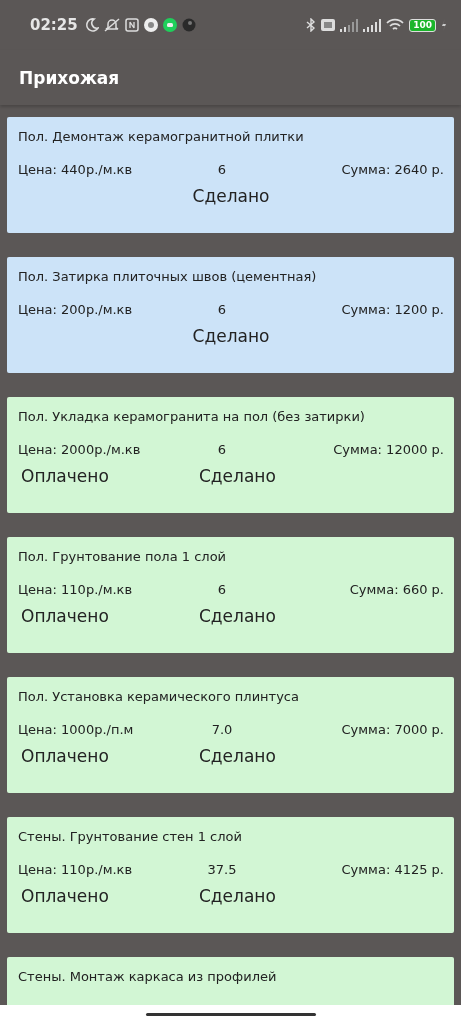 This screenshot has height=1024, width=461. I want to click on sum-text: Сумма: 2640 р., so click(392, 169).